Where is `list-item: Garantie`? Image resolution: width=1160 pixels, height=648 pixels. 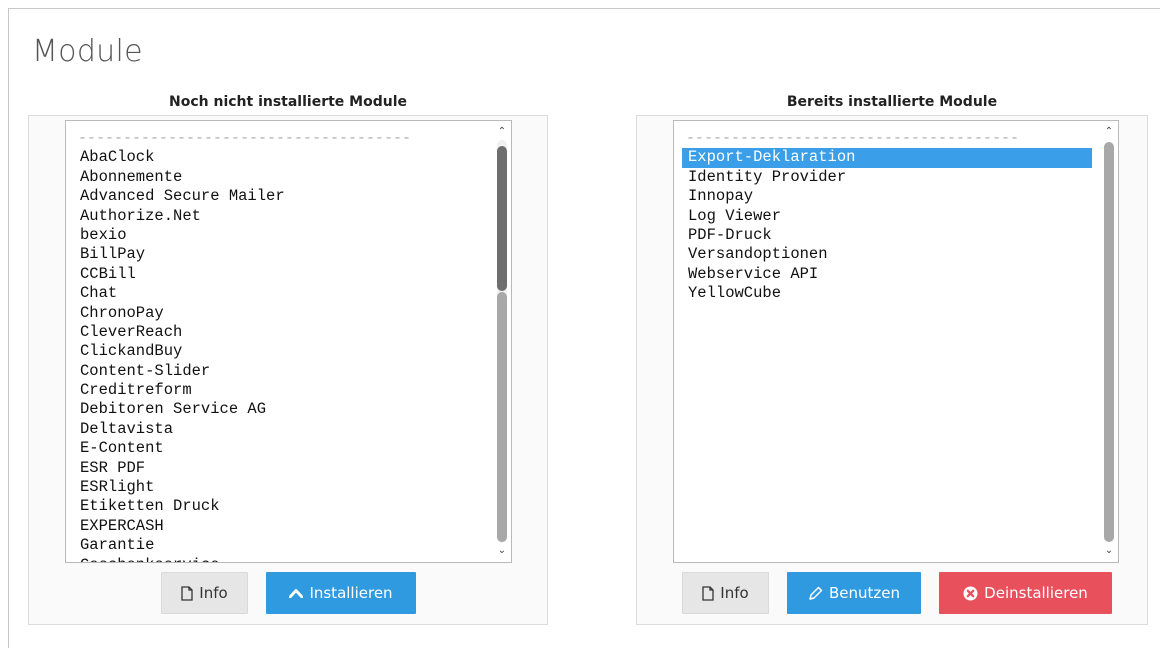
list-item: Garantie is located at coordinates (283, 545).